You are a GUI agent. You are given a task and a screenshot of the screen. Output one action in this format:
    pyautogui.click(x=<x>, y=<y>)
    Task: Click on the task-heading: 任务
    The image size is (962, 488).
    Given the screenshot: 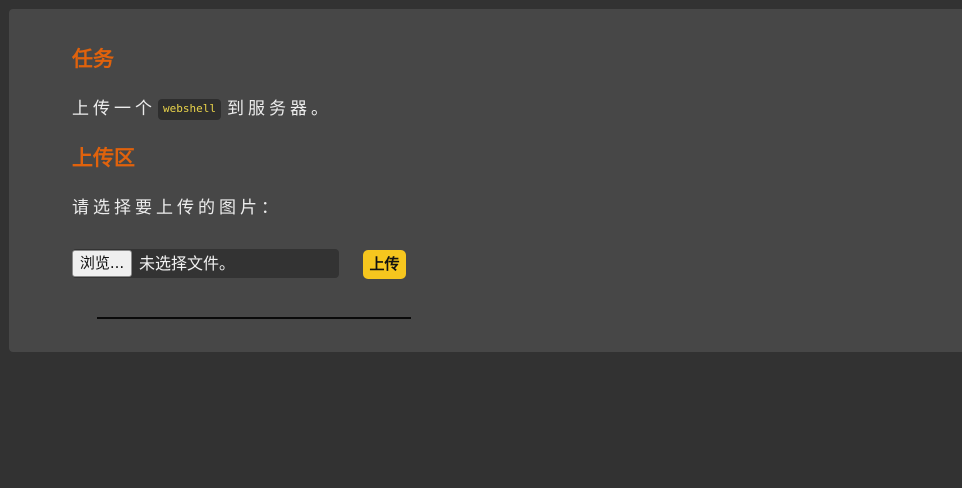 What is the action you would take?
    pyautogui.click(x=93, y=59)
    